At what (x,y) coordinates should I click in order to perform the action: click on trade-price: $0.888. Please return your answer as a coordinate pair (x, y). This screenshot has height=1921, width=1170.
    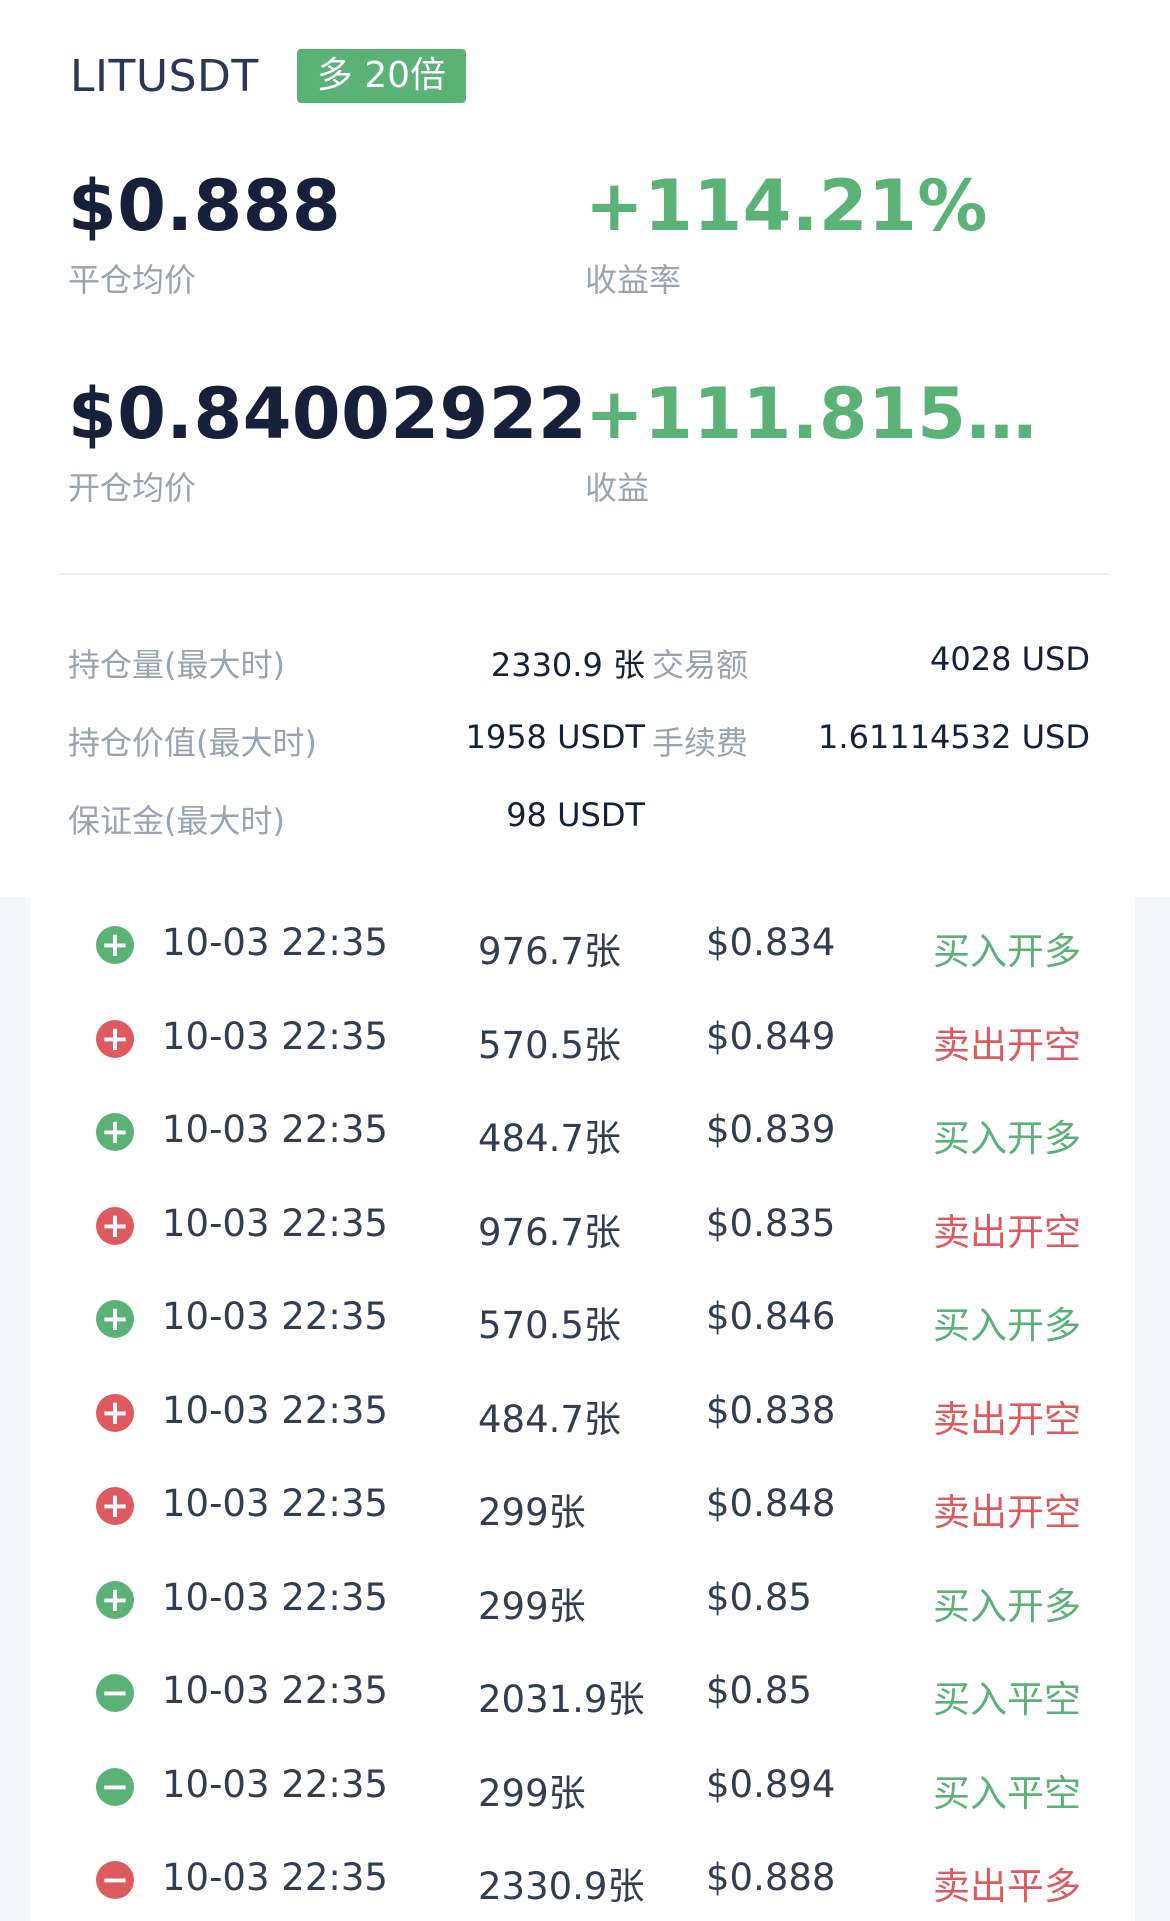
    Looking at the image, I should click on (771, 1877).